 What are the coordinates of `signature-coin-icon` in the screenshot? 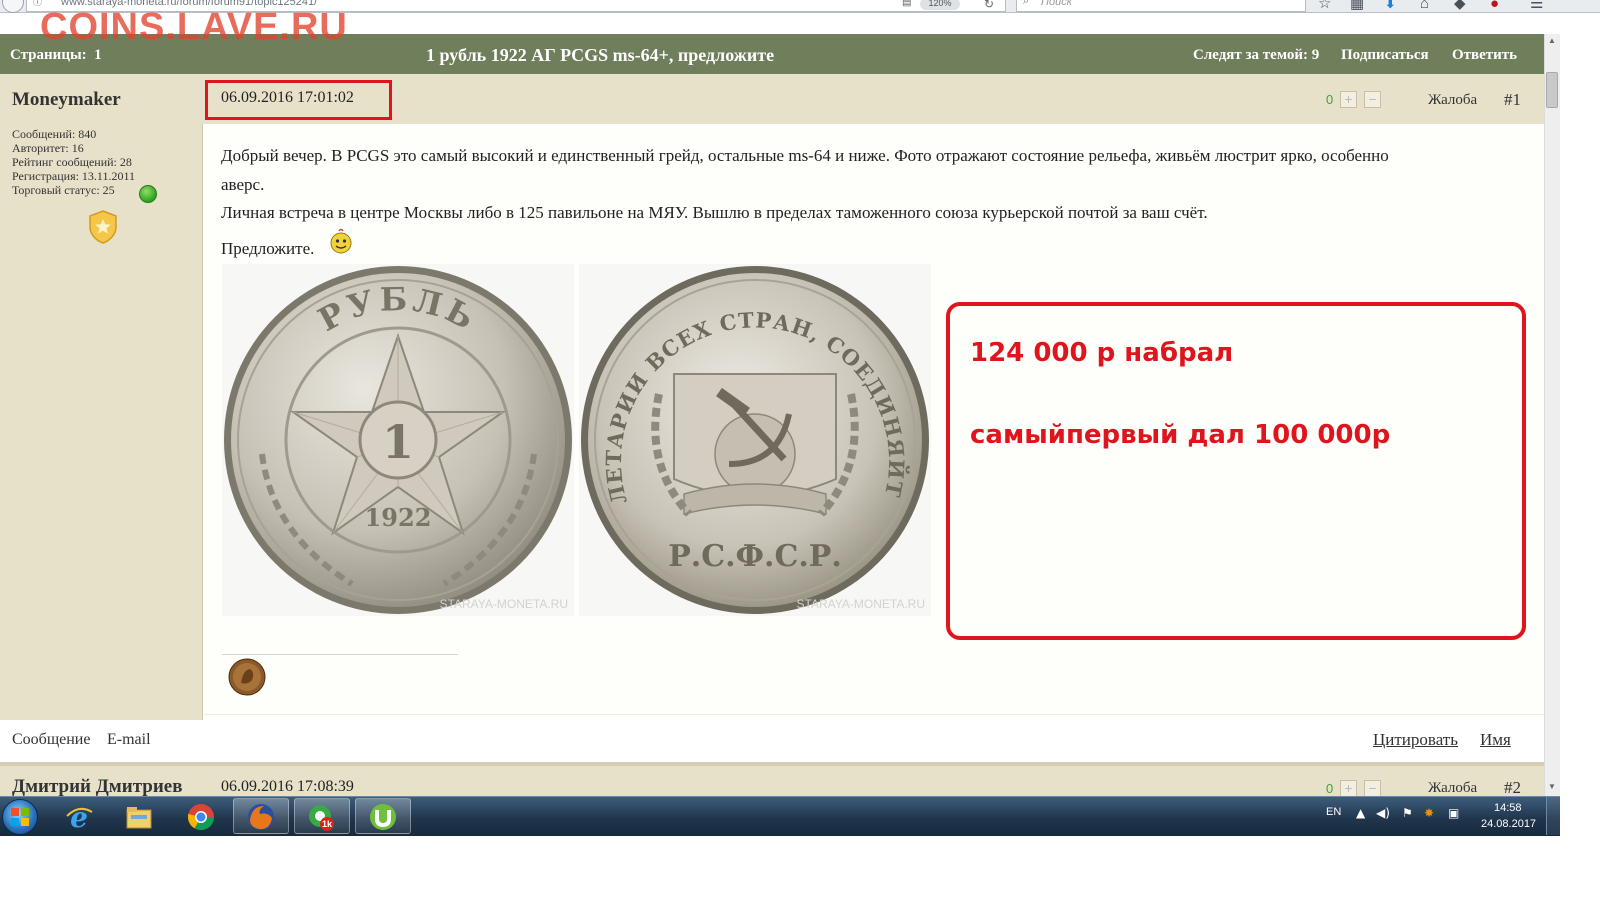 It's located at (247, 677).